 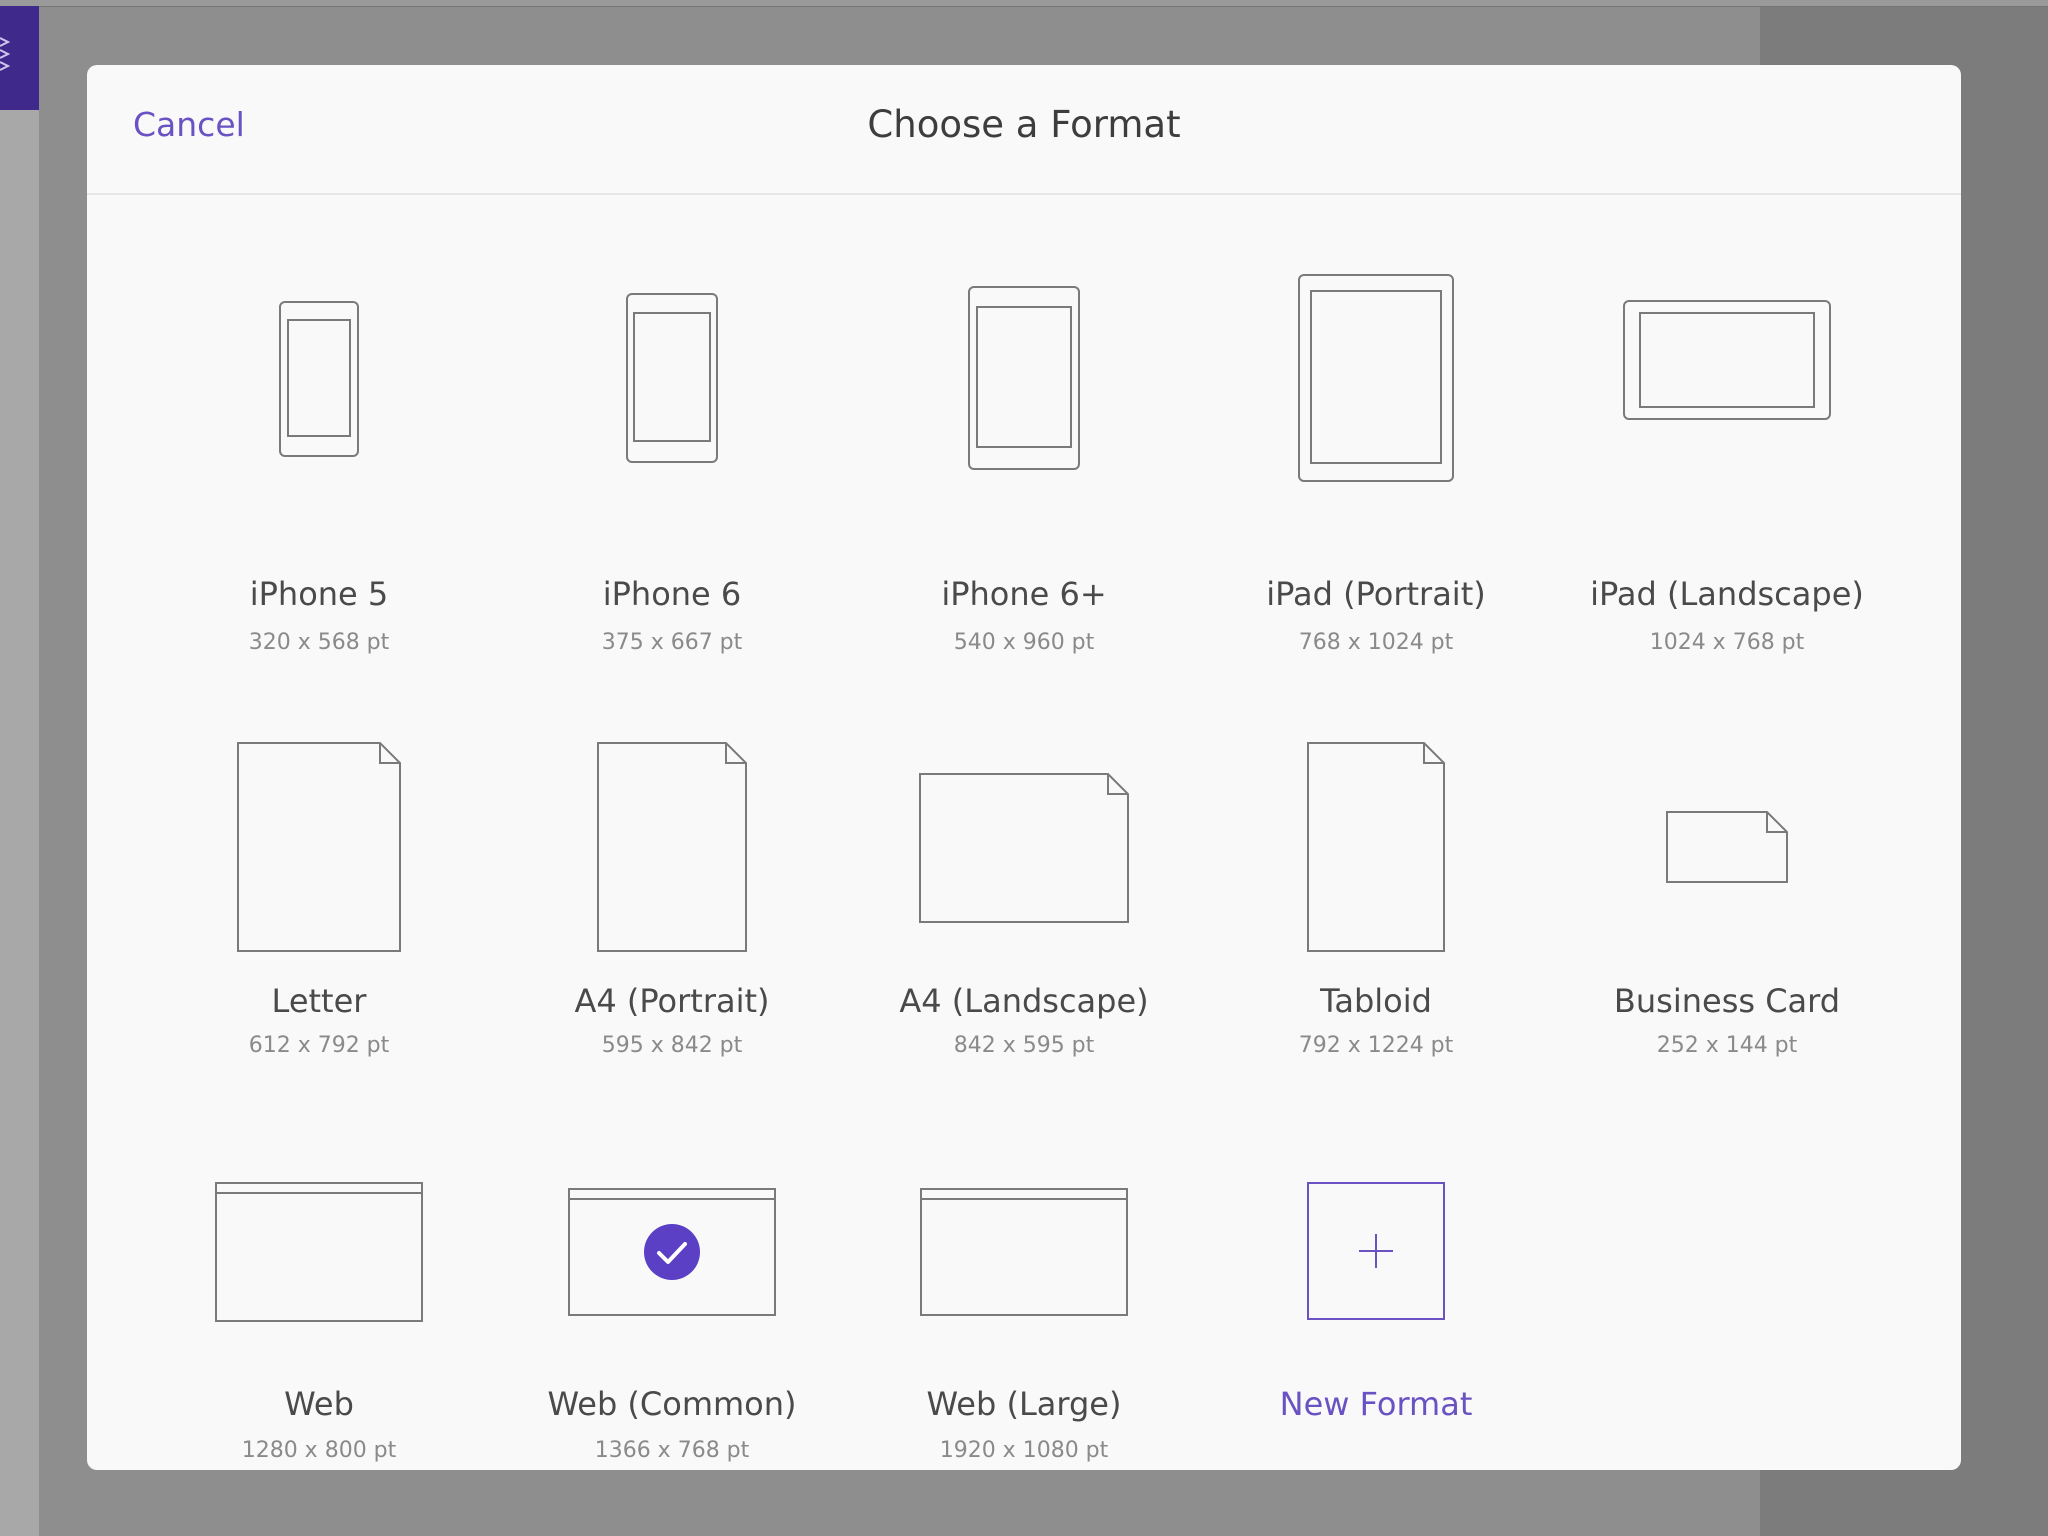 What do you see at coordinates (672, 594) in the screenshot?
I see `format-name: iPhone 6` at bounding box center [672, 594].